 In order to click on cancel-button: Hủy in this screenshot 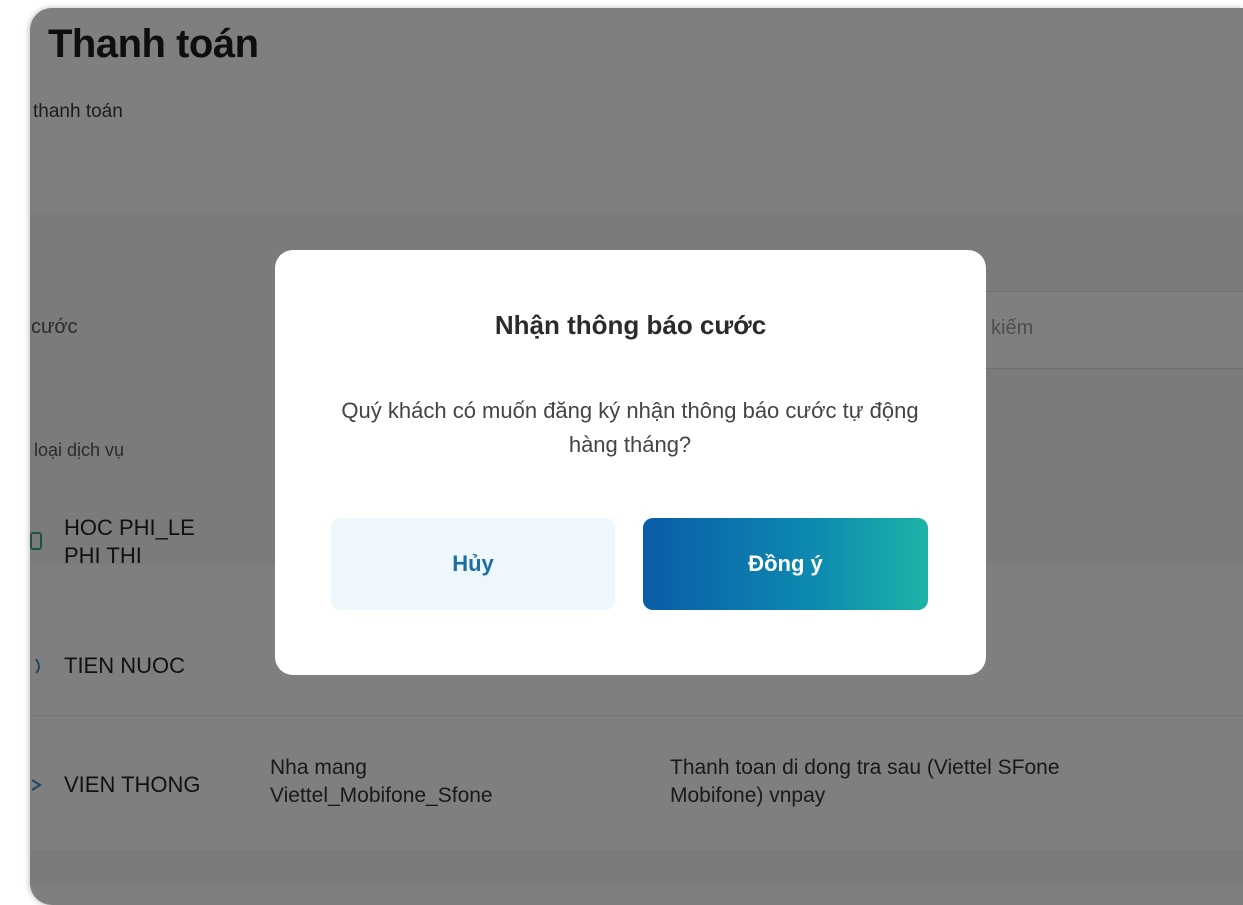, I will do `click(473, 564)`.